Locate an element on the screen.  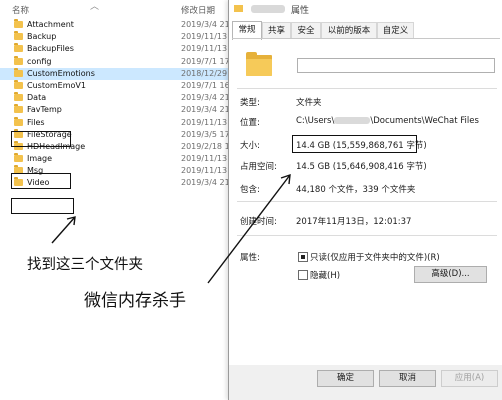
cancel-button: 取消 is located at coordinates (407, 378).